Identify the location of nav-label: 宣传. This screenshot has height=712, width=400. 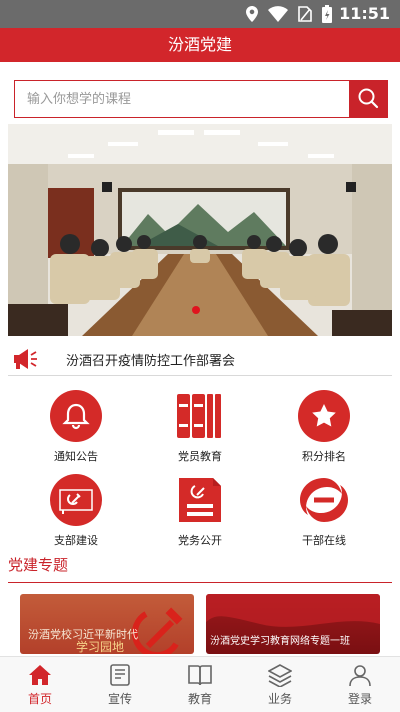
(119, 699).